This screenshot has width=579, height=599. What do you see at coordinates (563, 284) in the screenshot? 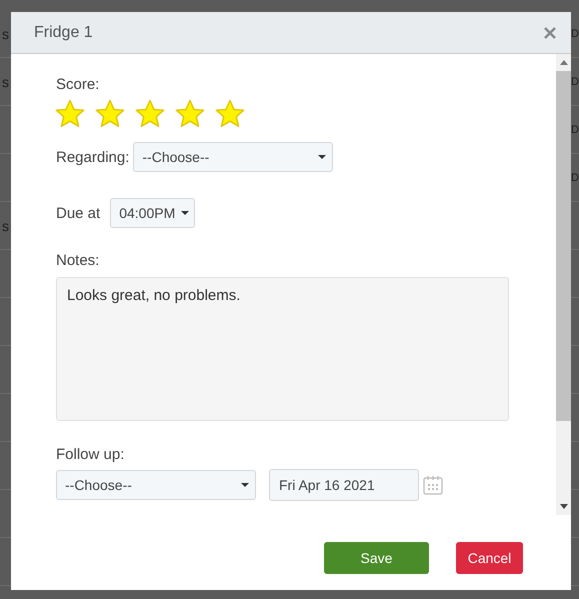
I see `scrollbar` at bounding box center [563, 284].